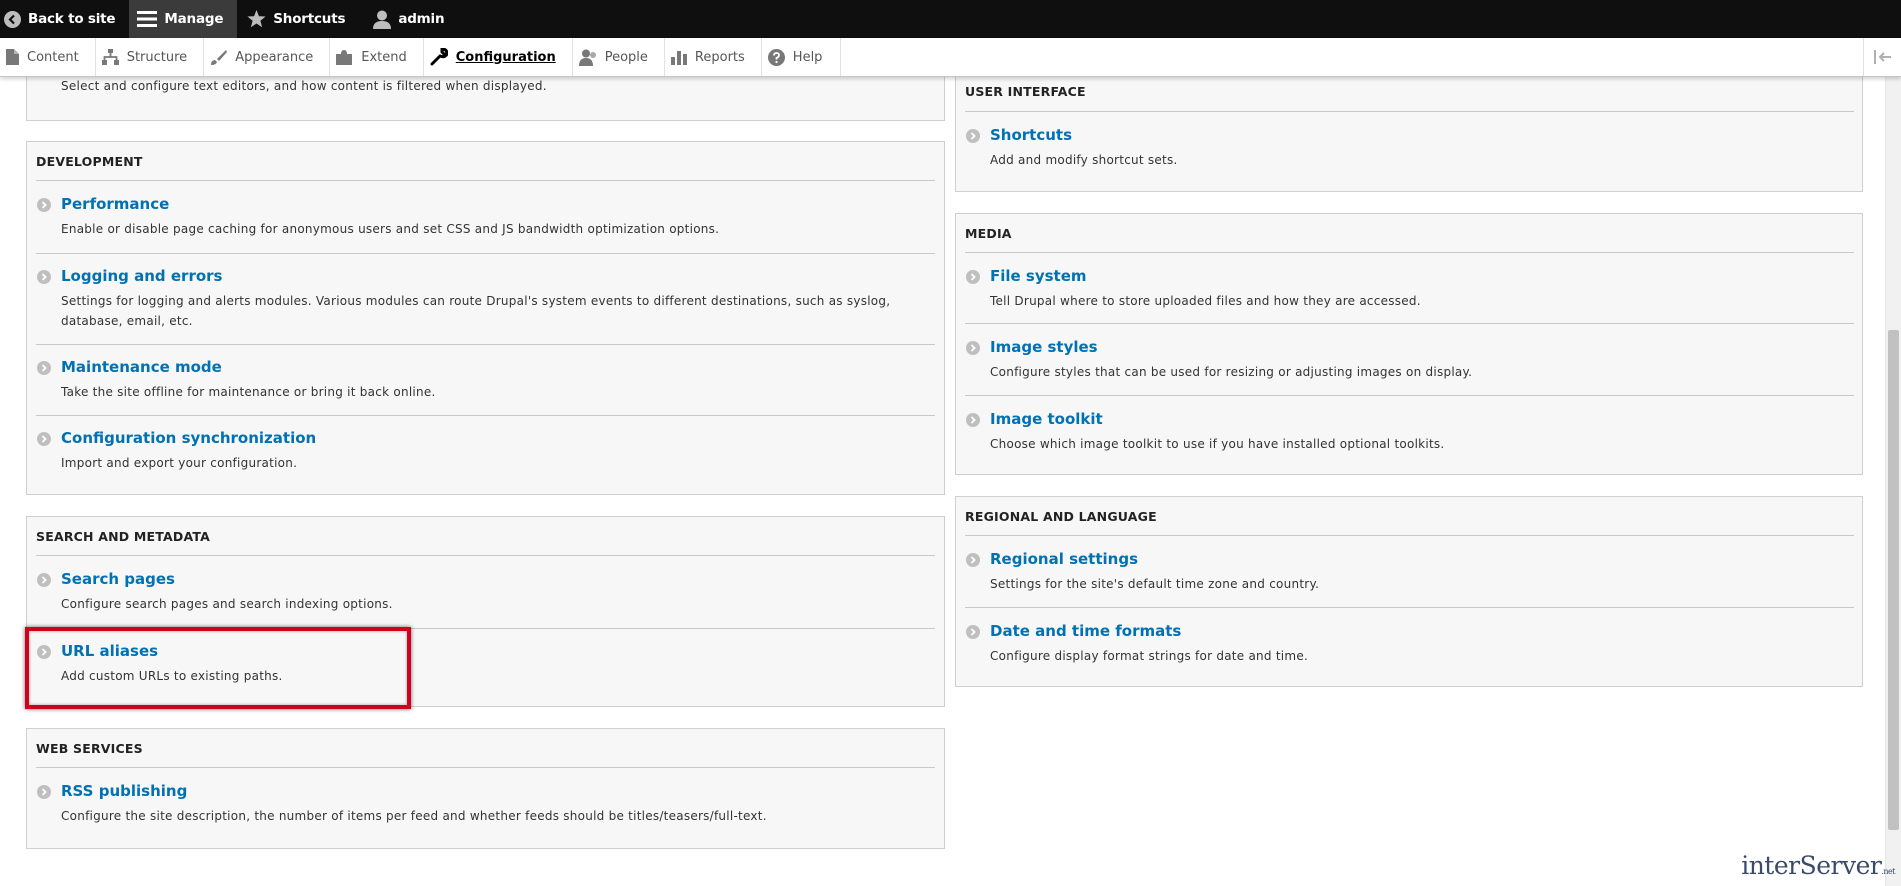 The height and width of the screenshot is (886, 1901). I want to click on manage-tab: Manage, so click(183, 19).